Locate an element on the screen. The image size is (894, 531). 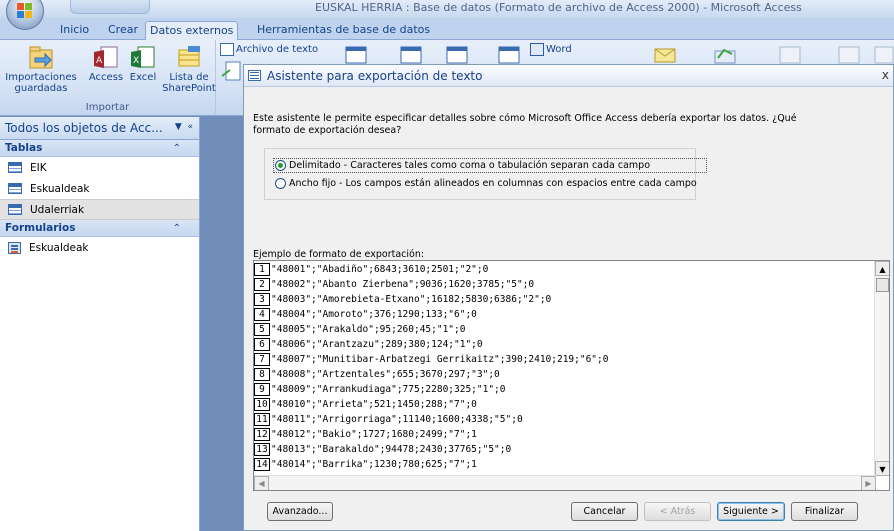
quick-access-toolbar is located at coordinates (110, 7).